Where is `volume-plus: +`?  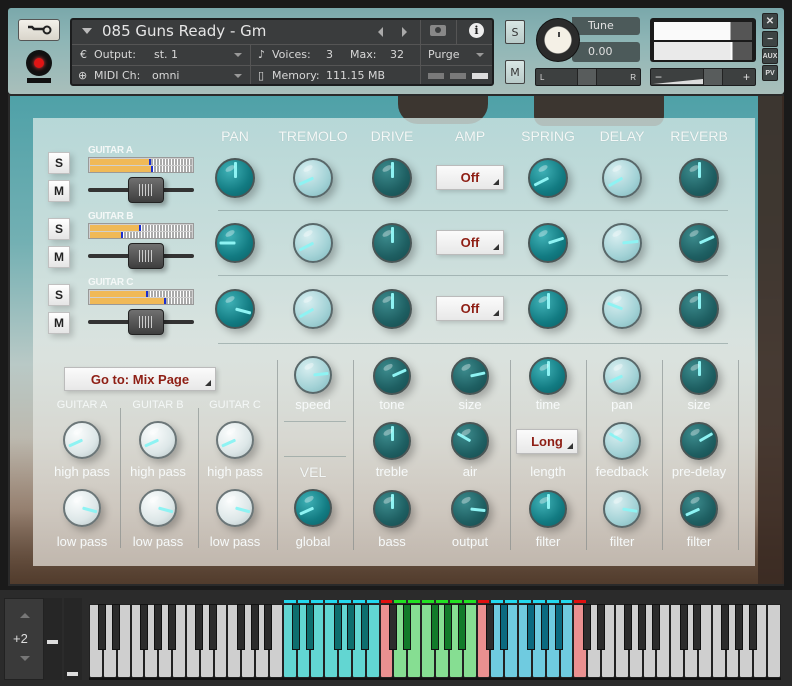 volume-plus: + is located at coordinates (746, 77).